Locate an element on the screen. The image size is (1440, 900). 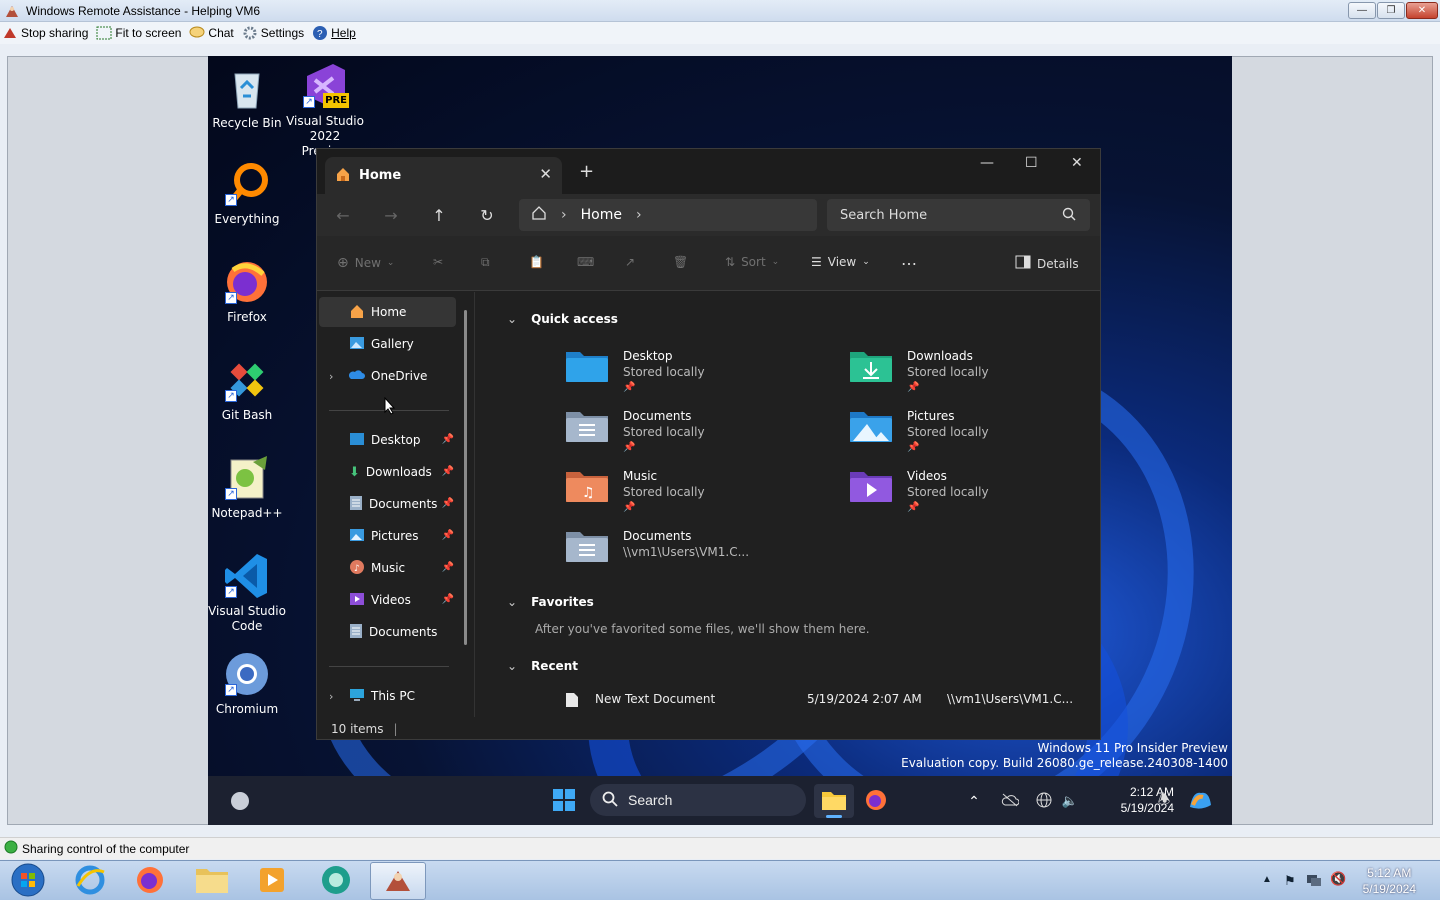
settings-button: Settings is located at coordinates (273, 33).